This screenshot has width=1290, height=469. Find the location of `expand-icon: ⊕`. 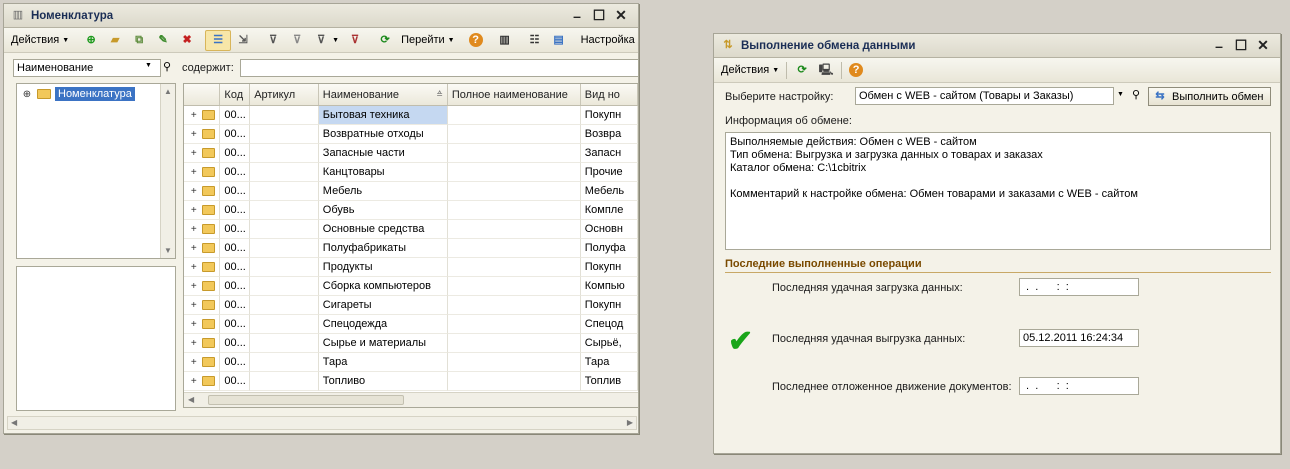

expand-icon: ⊕ is located at coordinates (27, 94).